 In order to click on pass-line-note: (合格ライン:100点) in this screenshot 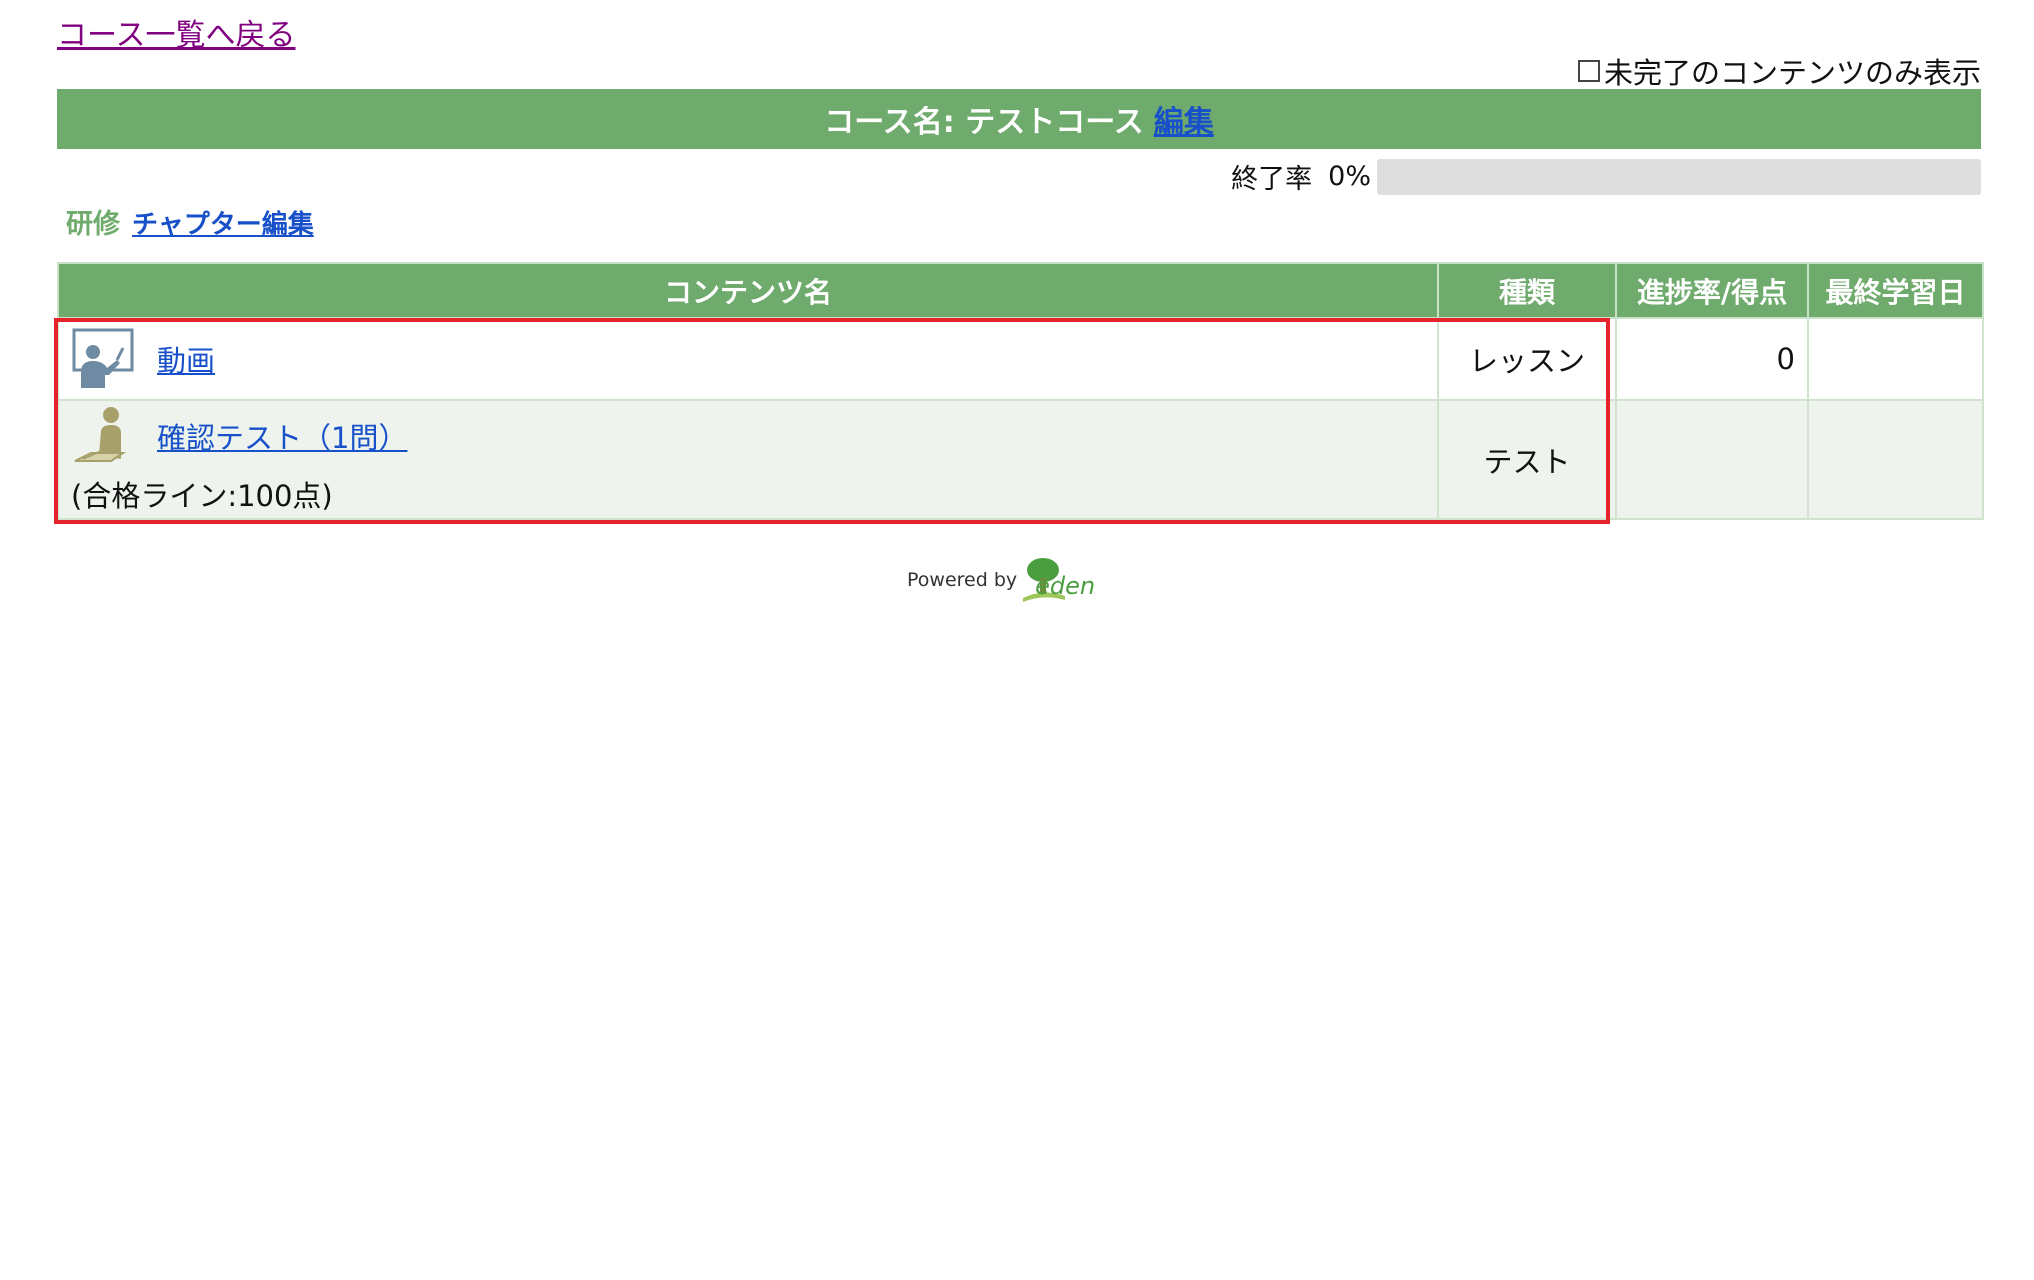, I will do `click(202, 495)`.